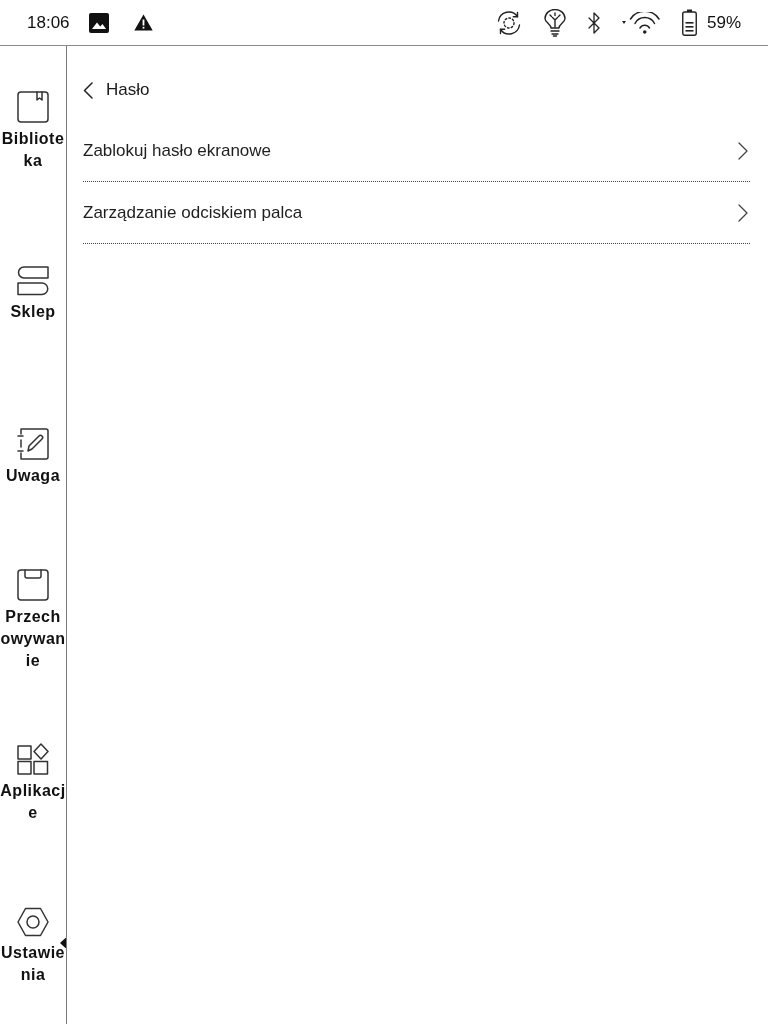  Describe the element at coordinates (33, 444) in the screenshot. I see `notebook-pencil-icon` at that location.